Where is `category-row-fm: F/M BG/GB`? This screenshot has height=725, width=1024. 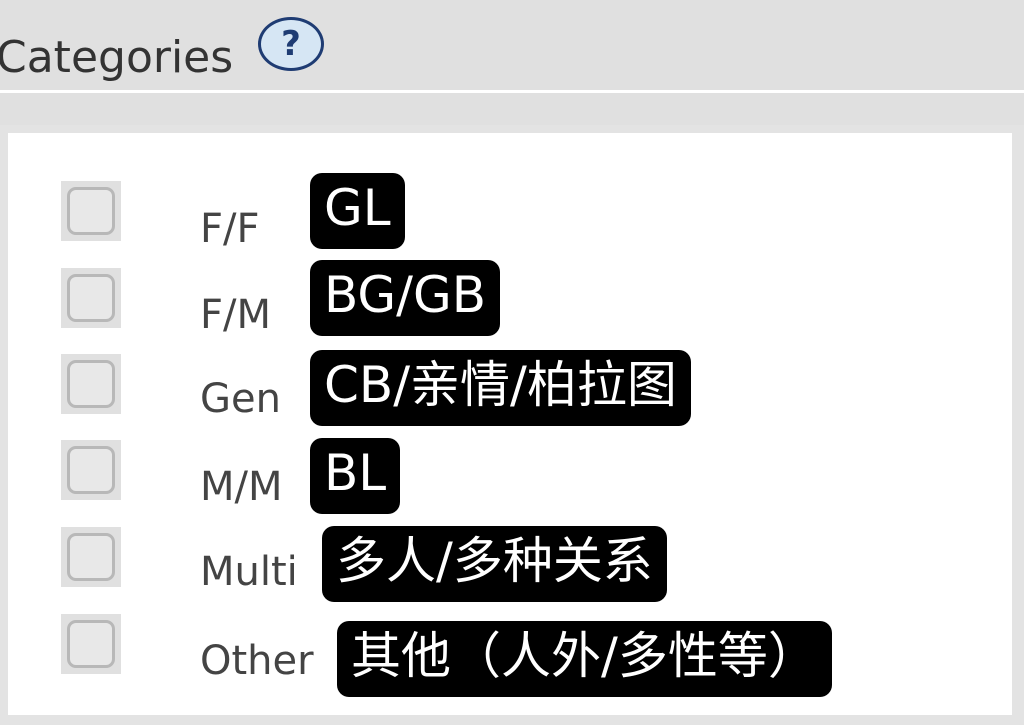 category-row-fm: F/M BG/GB is located at coordinates (510, 301).